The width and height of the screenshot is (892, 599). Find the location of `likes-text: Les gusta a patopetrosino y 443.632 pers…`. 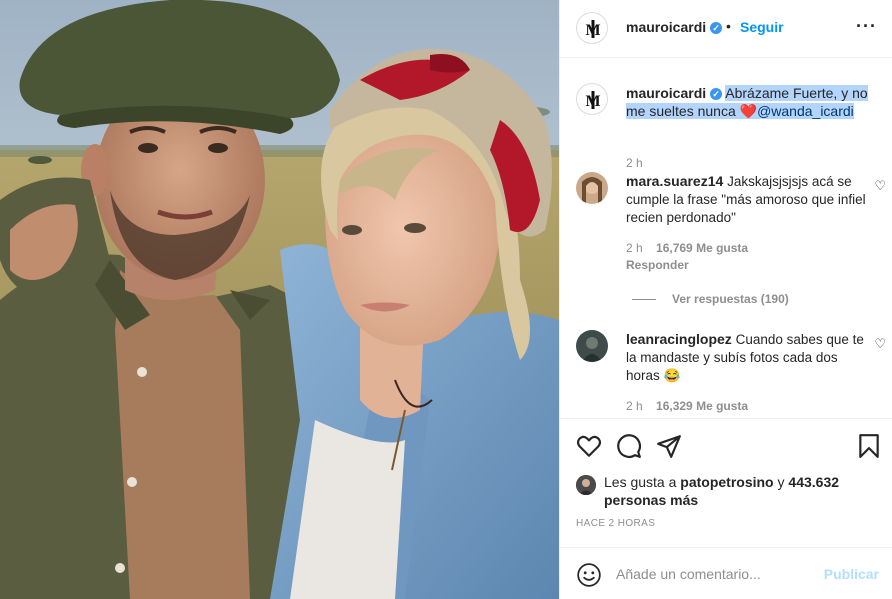

likes-text: Les gusta a patopetrosino y 443.632 pers… is located at coordinates (734, 491).